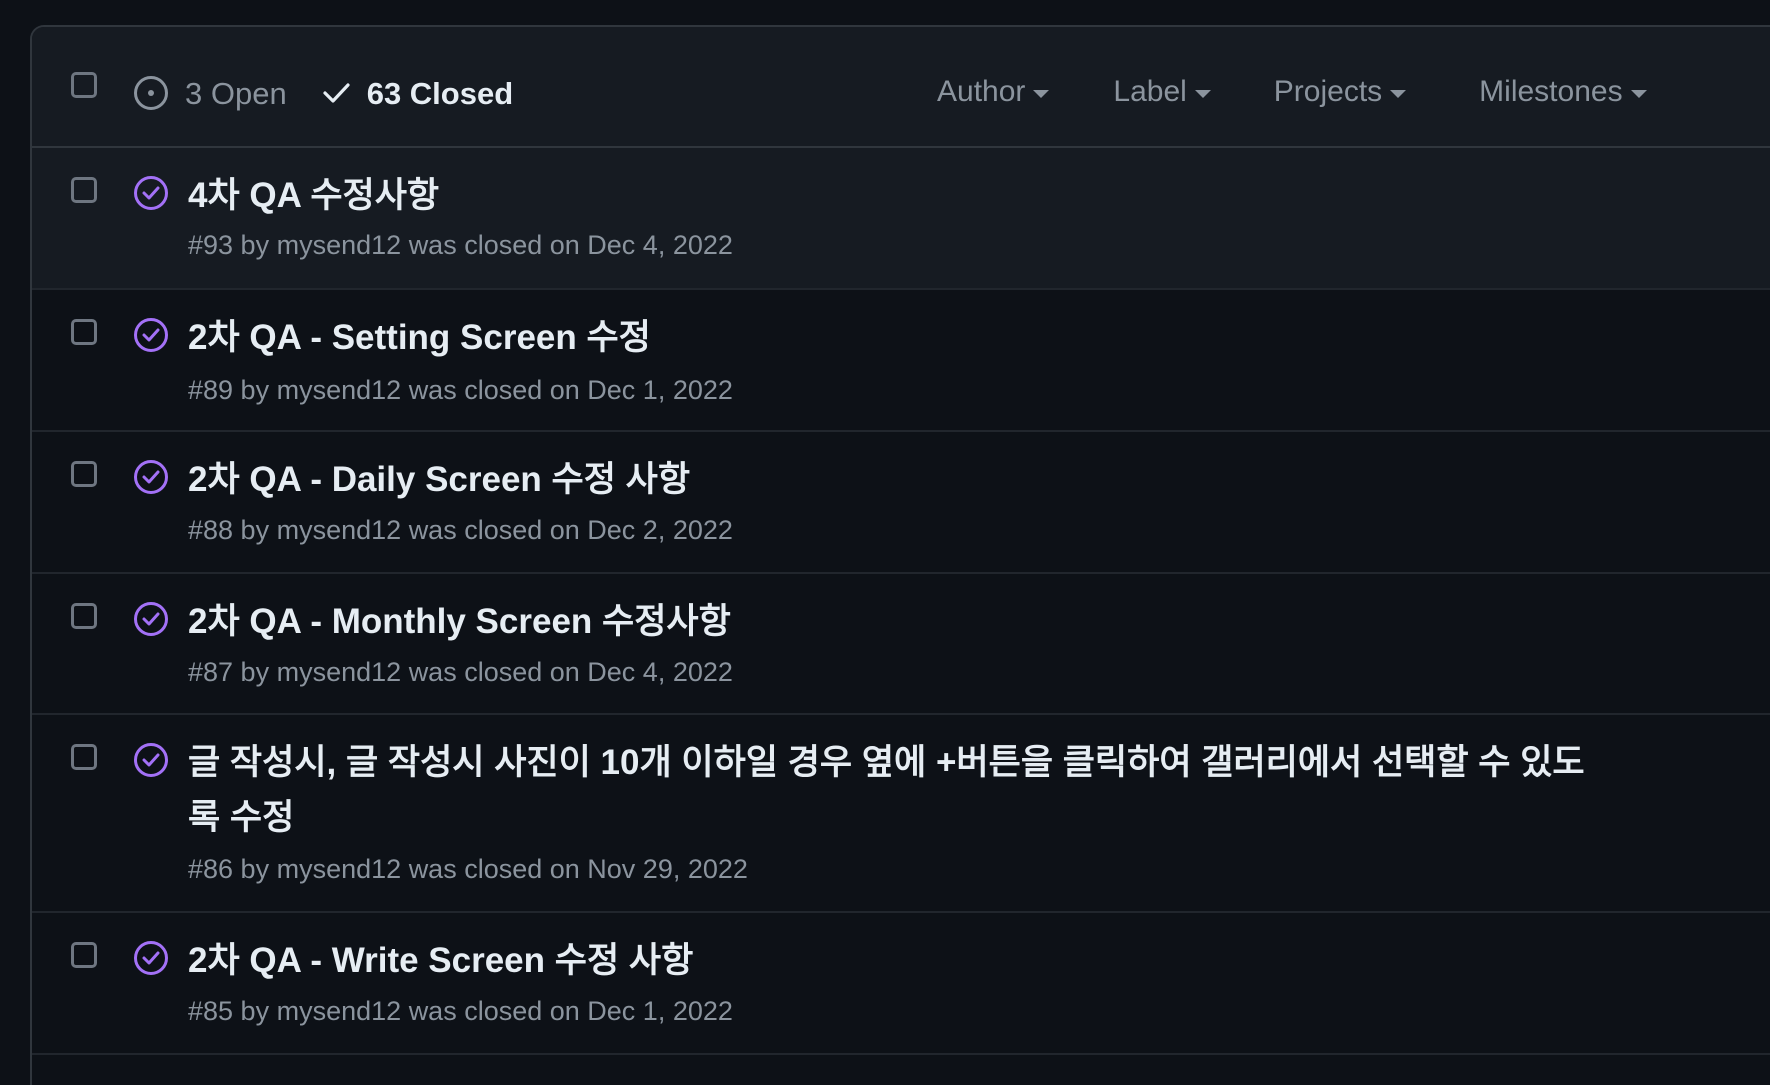 This screenshot has width=1770, height=1085. Describe the element at coordinates (898, 195) in the screenshot. I see `issue-title-link: 4차 QA 수정사항` at that location.